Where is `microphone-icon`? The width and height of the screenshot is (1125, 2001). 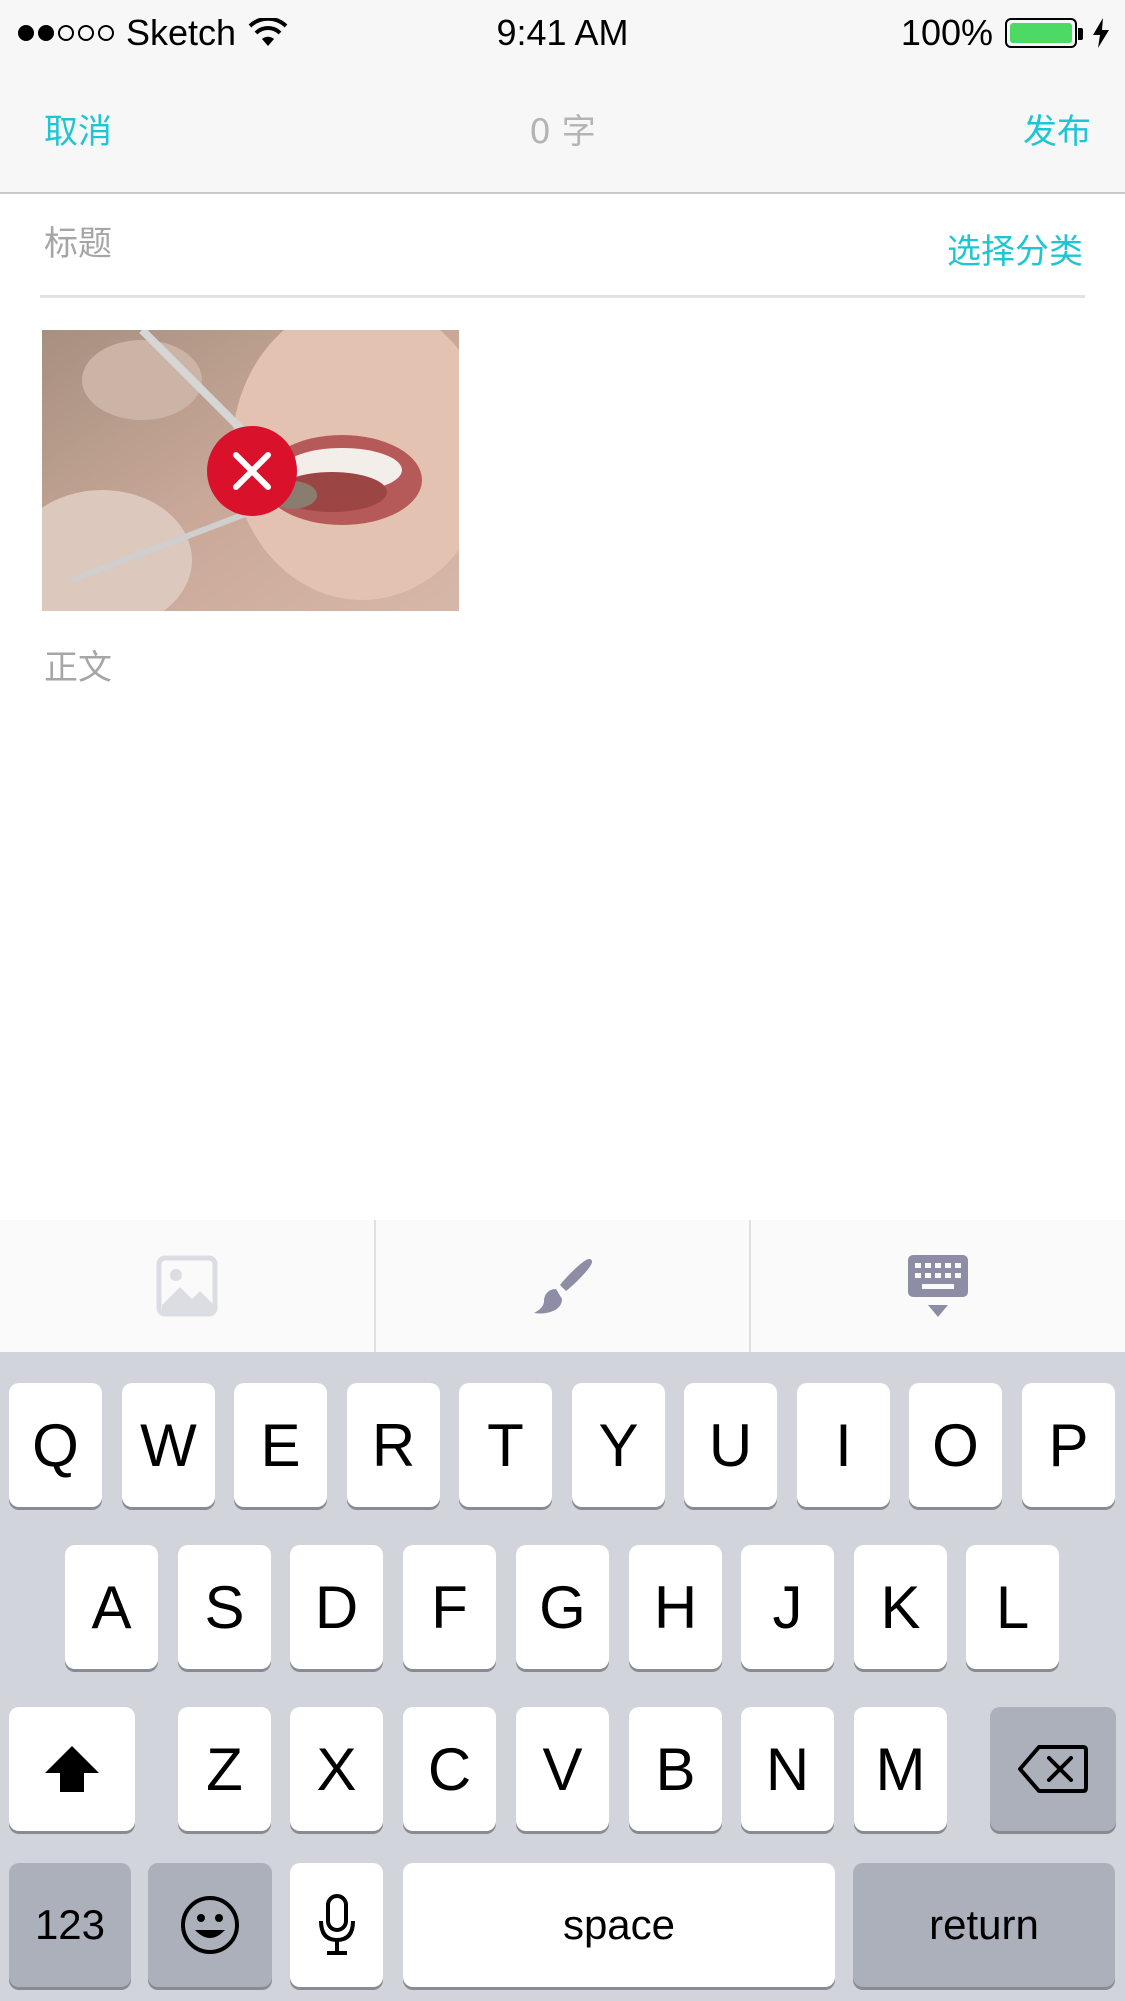
microphone-icon is located at coordinates (336, 1924).